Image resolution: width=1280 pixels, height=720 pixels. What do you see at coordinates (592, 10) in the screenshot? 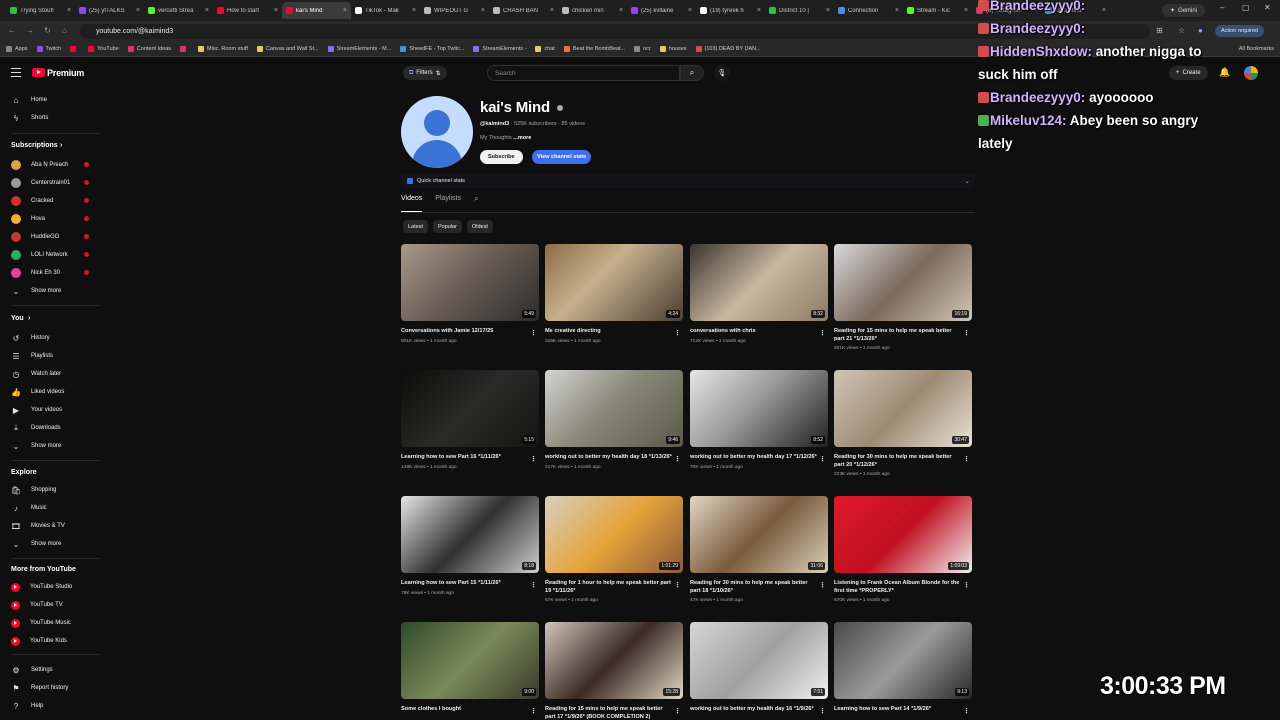
I see `browser-tab: chicken min ×` at bounding box center [592, 10].